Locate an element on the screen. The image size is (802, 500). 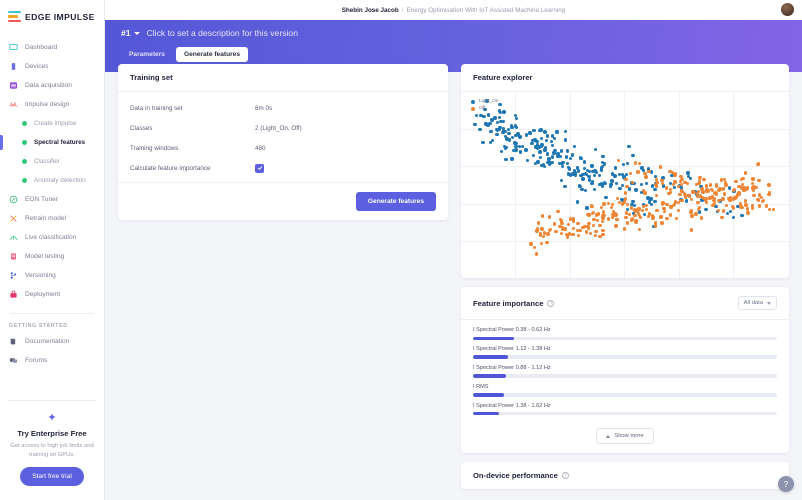
legend-swatch is located at coordinates (473, 101).